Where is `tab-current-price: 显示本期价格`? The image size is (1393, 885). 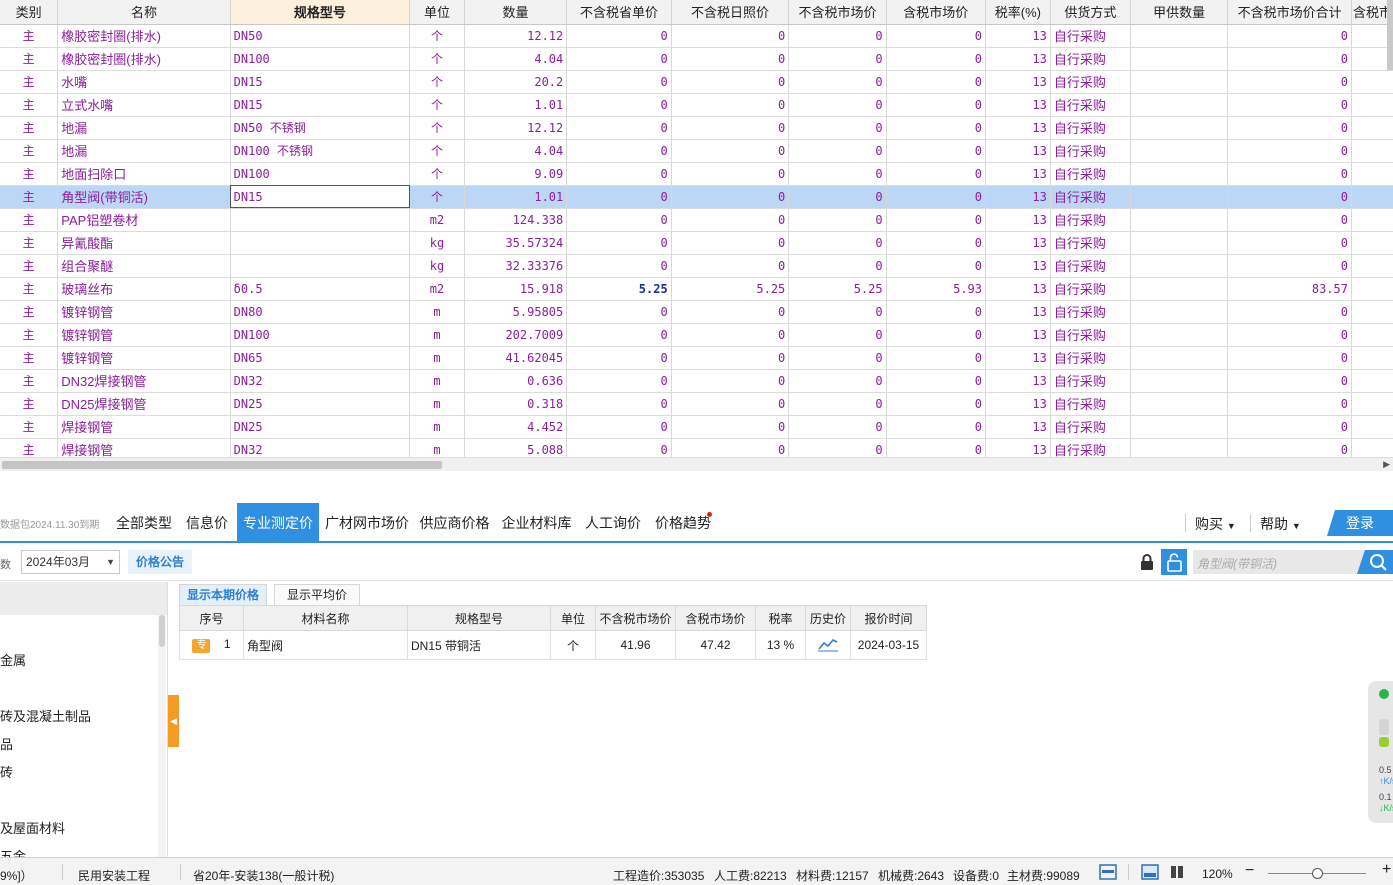 tab-current-price: 显示本期价格 is located at coordinates (223, 594).